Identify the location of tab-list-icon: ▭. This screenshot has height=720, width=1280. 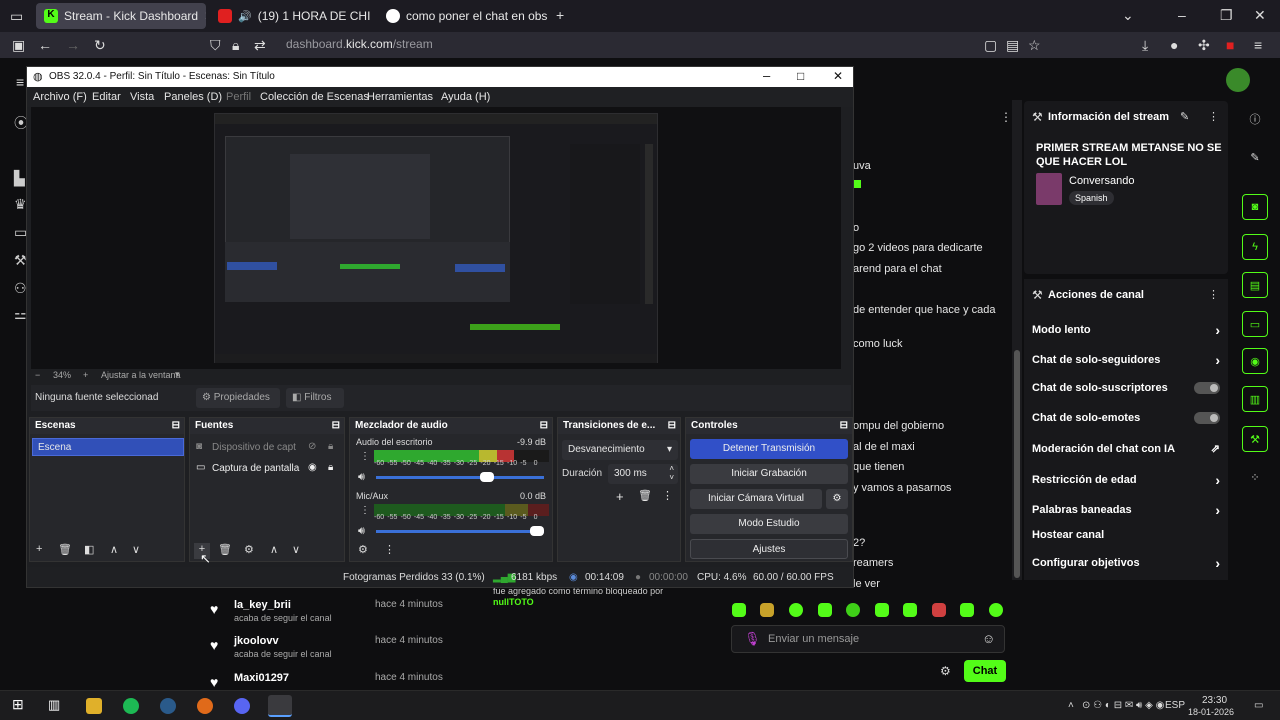
(16, 16).